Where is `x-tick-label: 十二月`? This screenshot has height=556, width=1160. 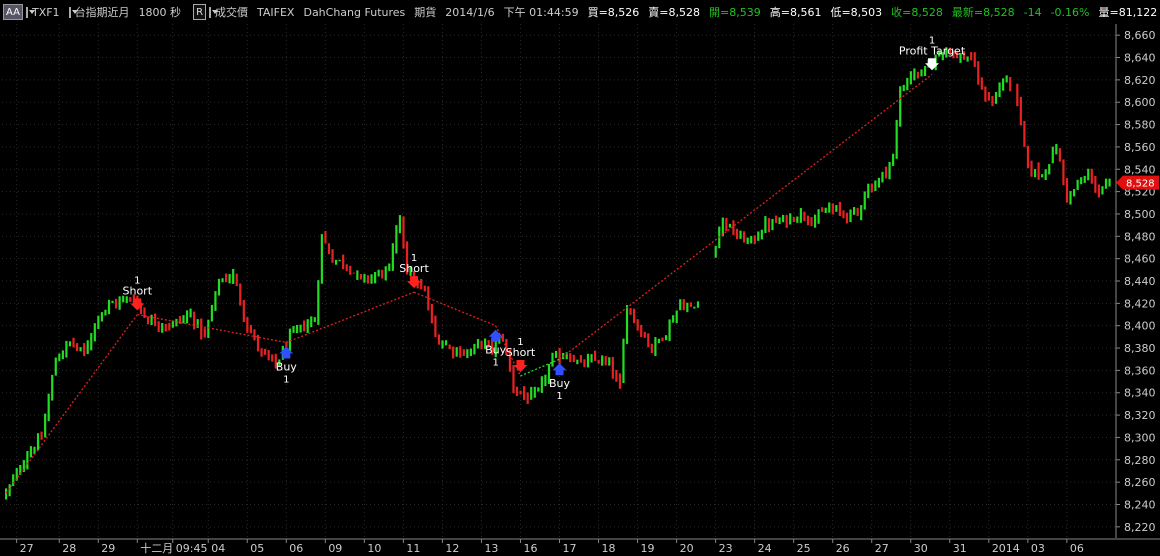
x-tick-label: 十二月 is located at coordinates (156, 548).